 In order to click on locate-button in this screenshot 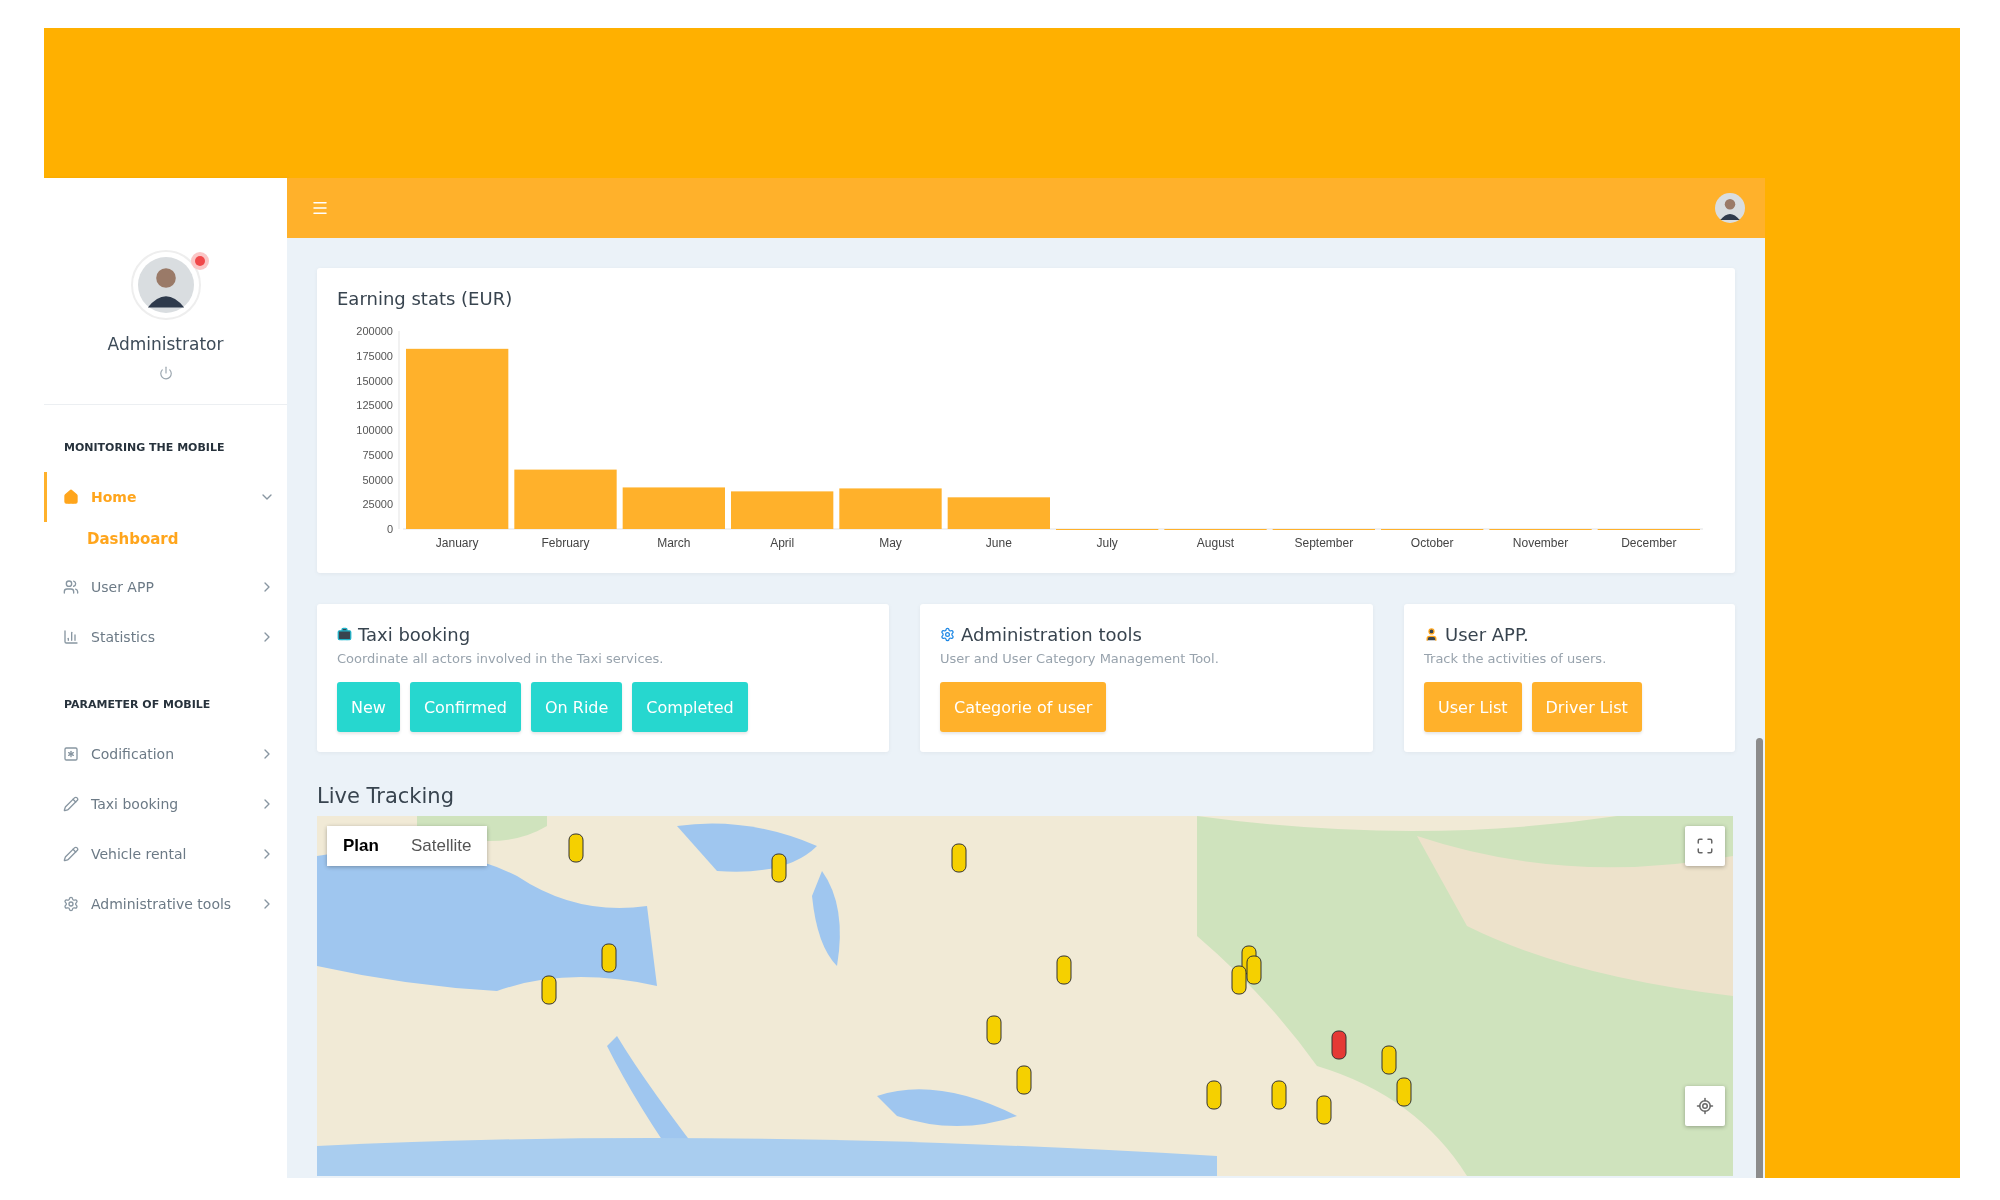, I will do `click(1705, 1106)`.